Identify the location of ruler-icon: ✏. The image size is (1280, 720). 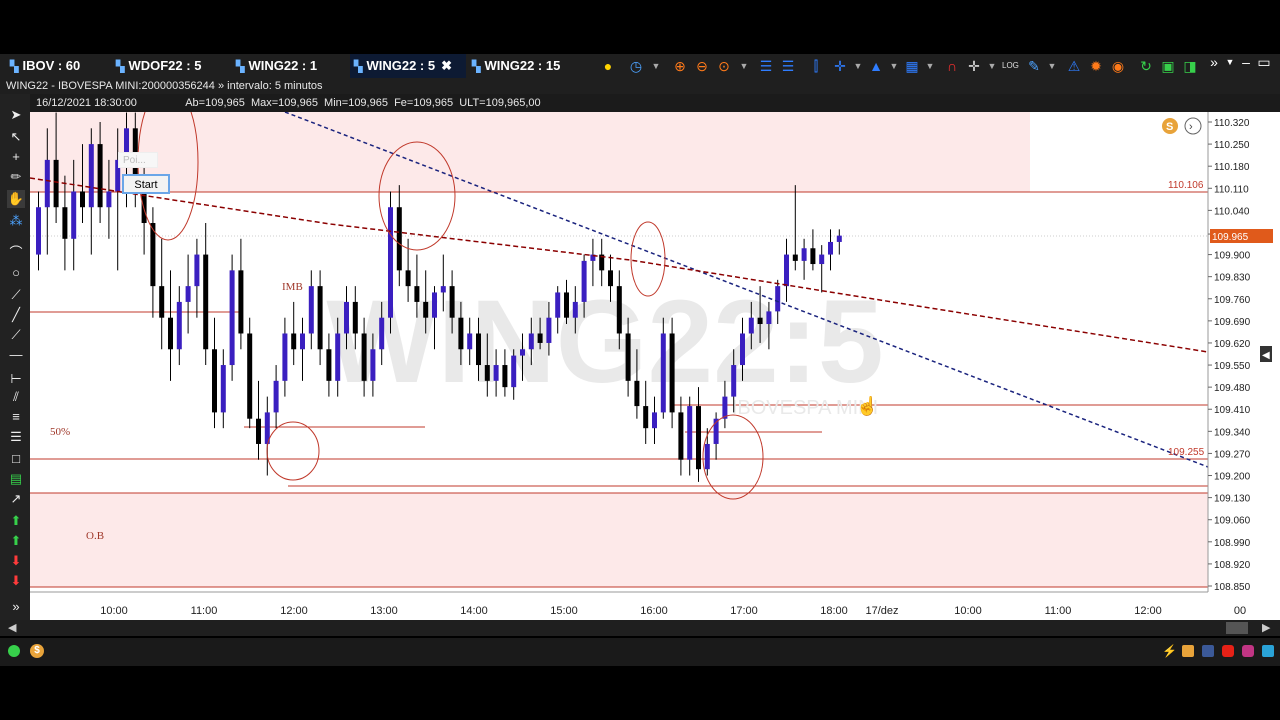
(16, 177).